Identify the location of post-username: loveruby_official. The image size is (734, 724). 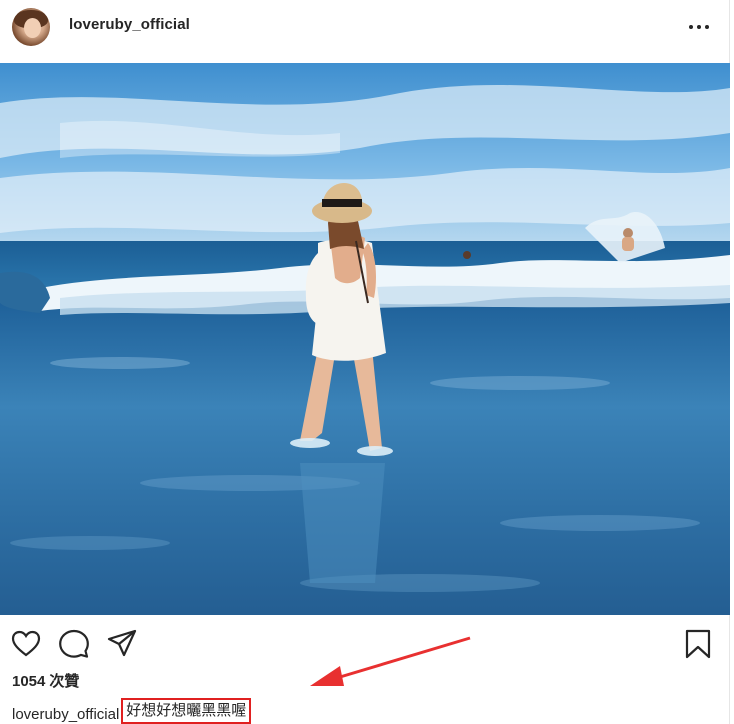
(129, 24).